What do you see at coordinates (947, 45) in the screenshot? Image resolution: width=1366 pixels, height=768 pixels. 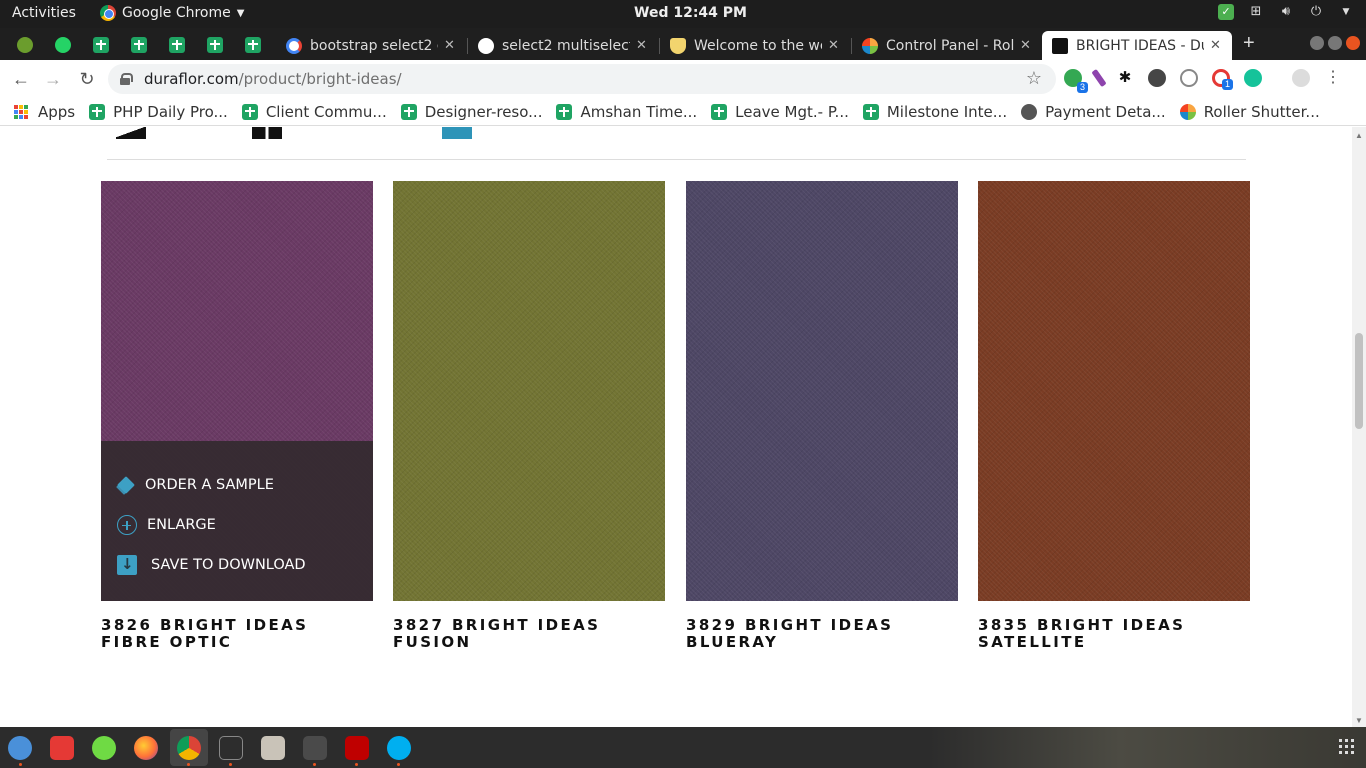 I see `tab-control-panel: Control Panel - Rol ✕` at bounding box center [947, 45].